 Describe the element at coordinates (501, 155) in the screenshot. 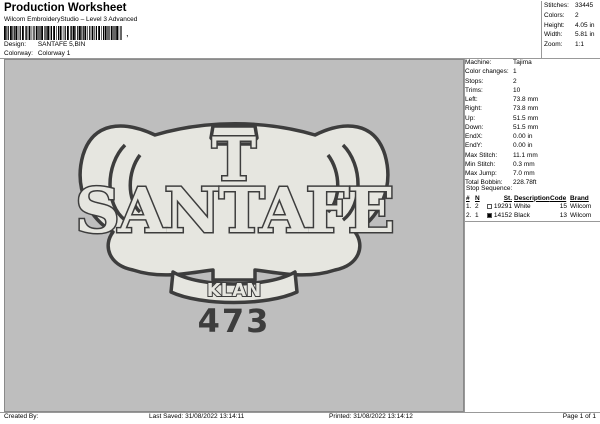

I see `machine-info-row: Max Stitch: 11.1 mm` at that location.